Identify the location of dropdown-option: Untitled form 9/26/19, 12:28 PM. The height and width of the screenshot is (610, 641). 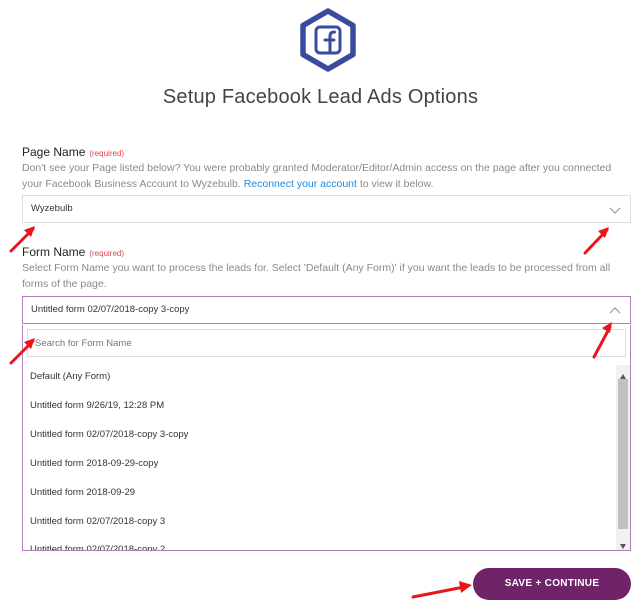
(97, 406).